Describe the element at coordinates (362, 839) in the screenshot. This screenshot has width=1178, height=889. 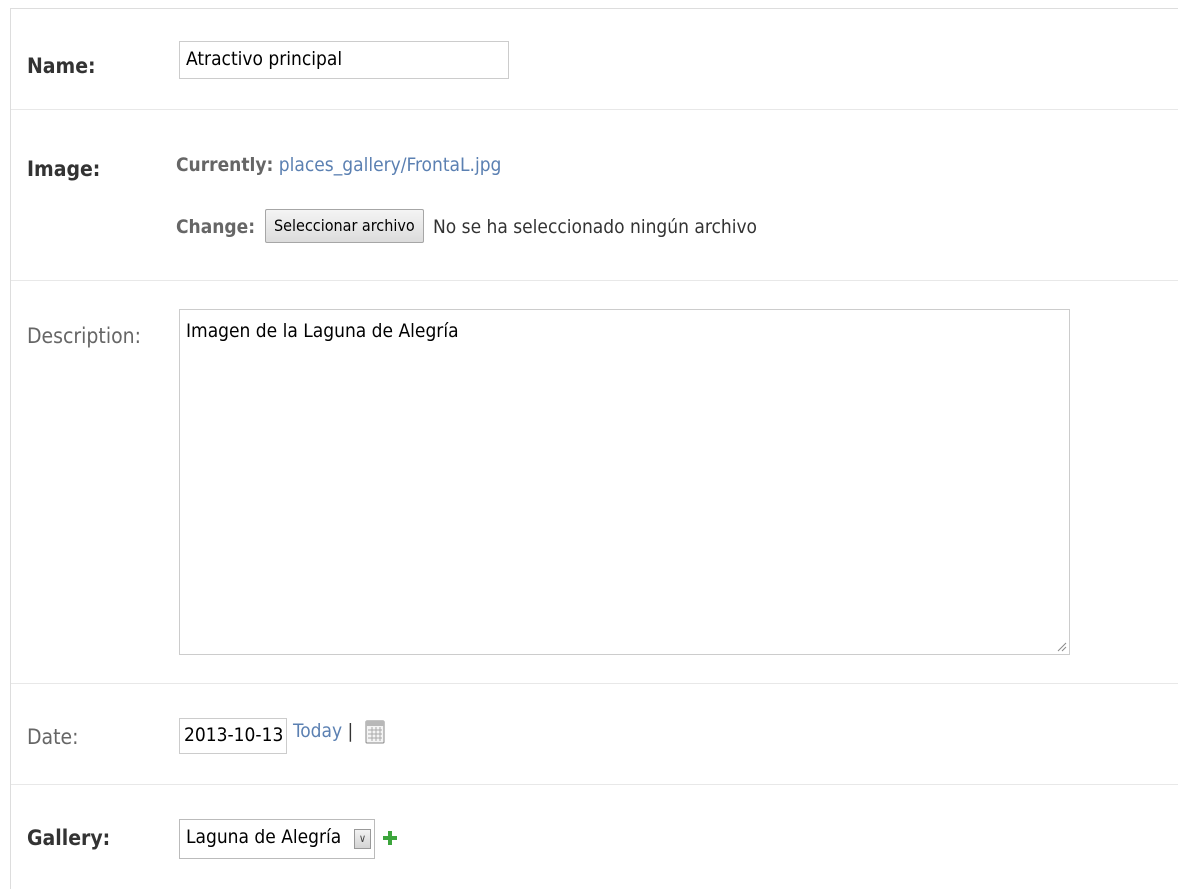
I see `chevron-down-icon: ∨` at that location.